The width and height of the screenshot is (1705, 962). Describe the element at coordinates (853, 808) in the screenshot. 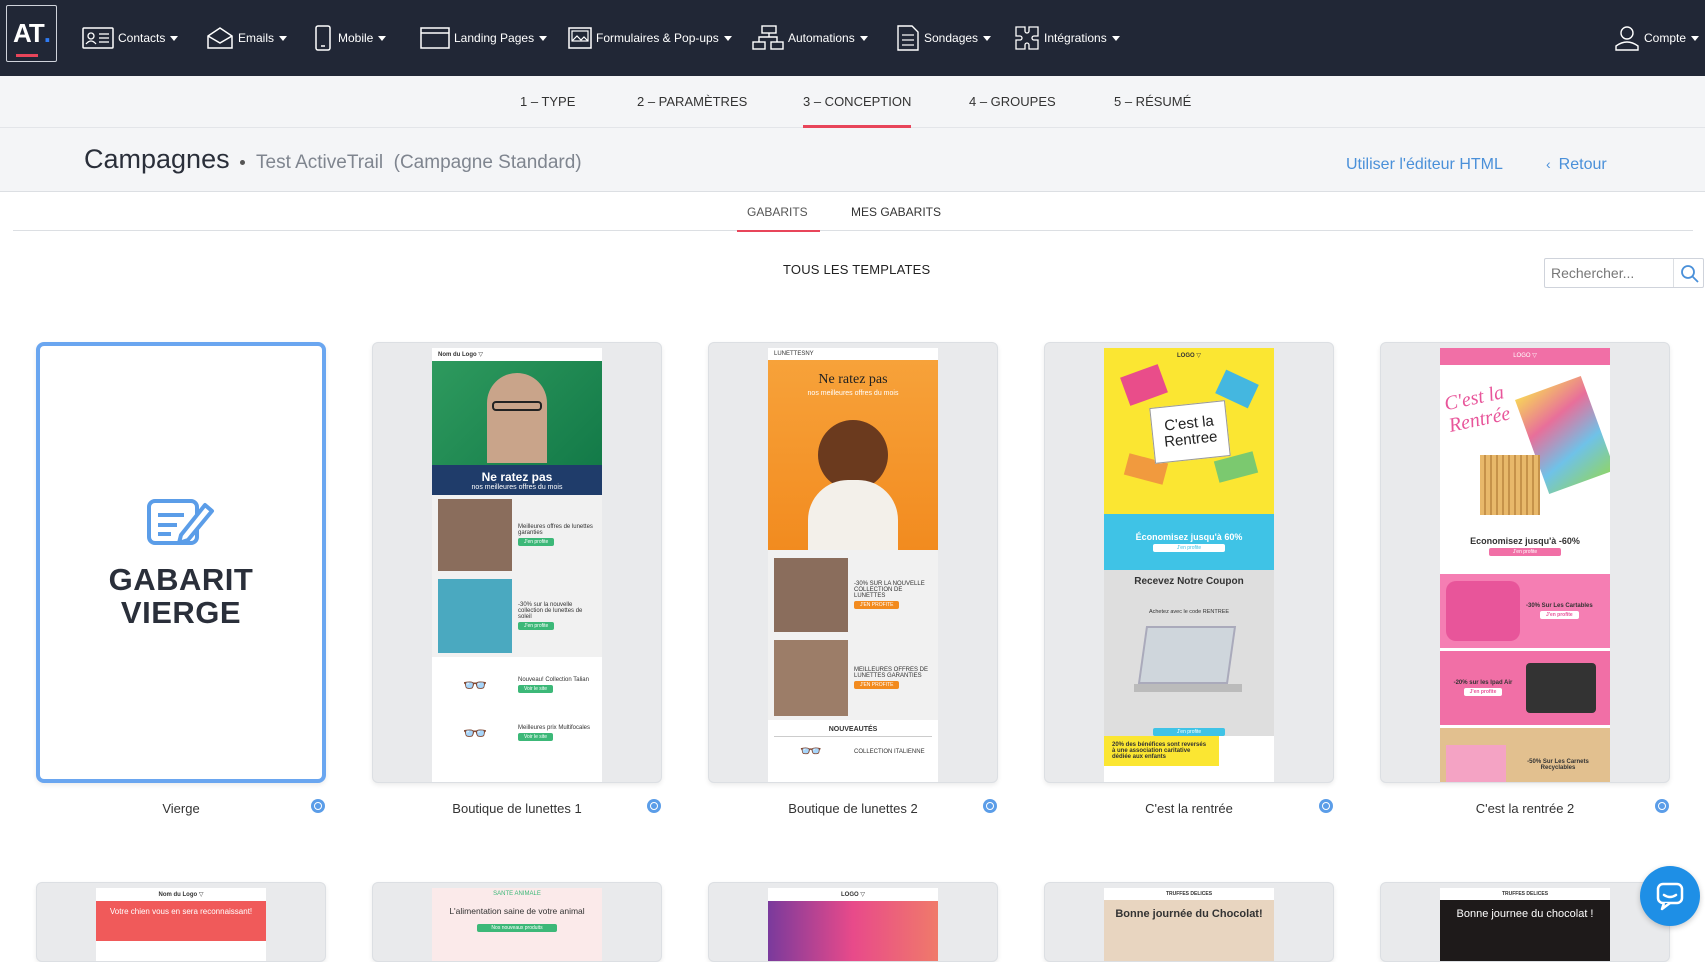

I see `template-label: Boutique de lunettes 2` at that location.